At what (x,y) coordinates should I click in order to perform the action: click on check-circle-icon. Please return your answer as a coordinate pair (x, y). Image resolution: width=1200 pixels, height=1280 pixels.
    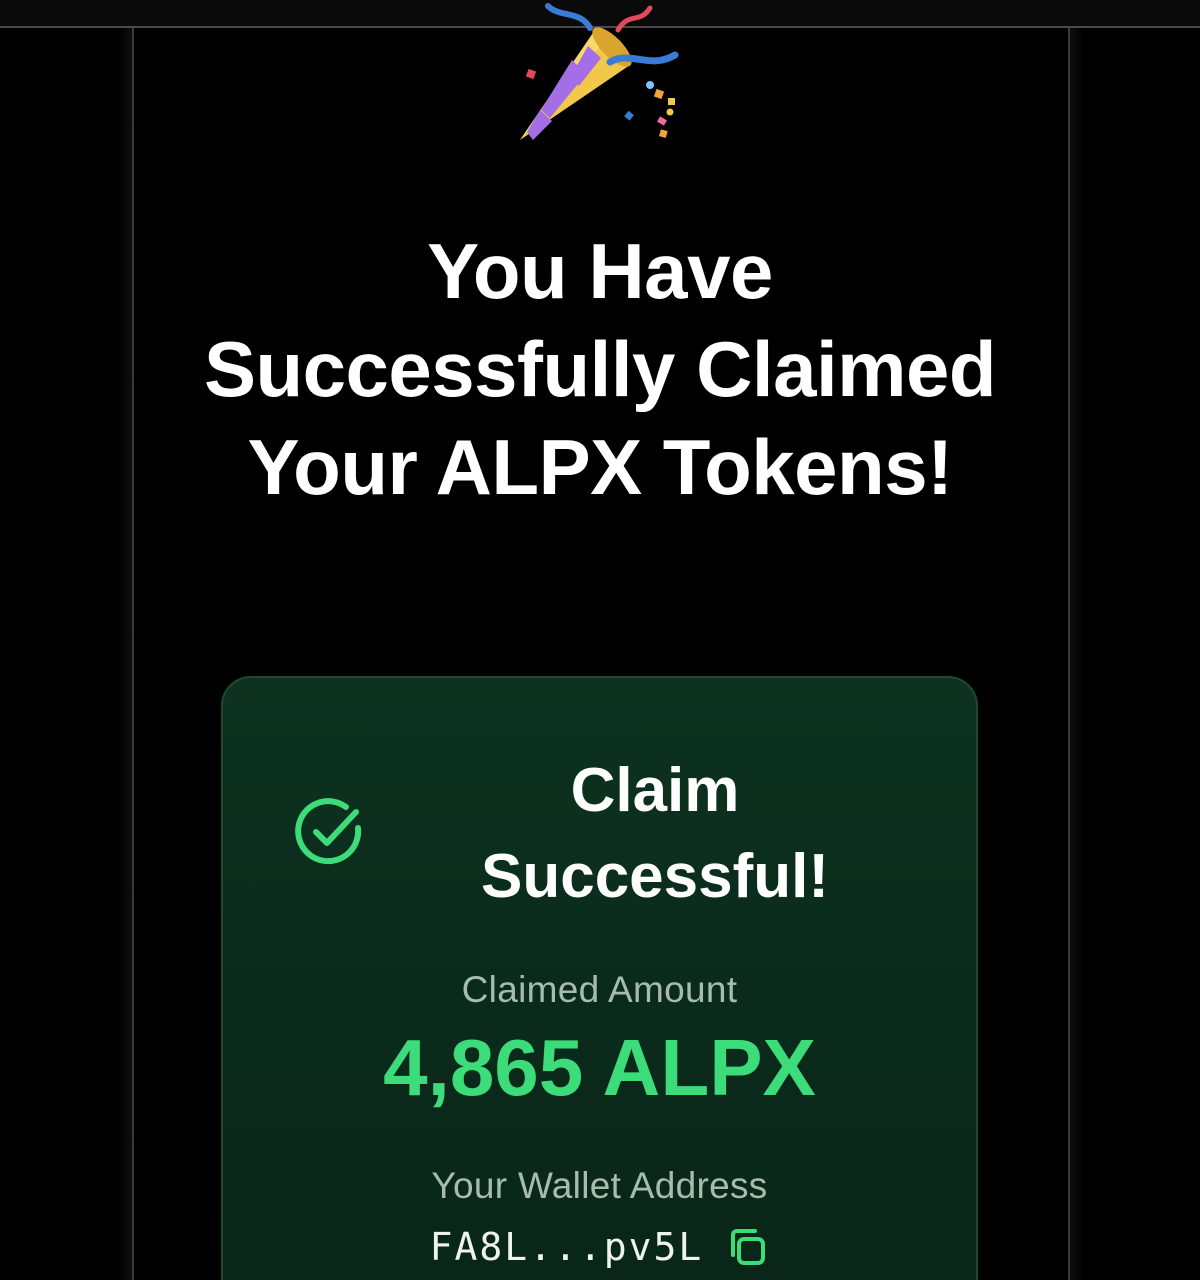
    Looking at the image, I should click on (328, 831).